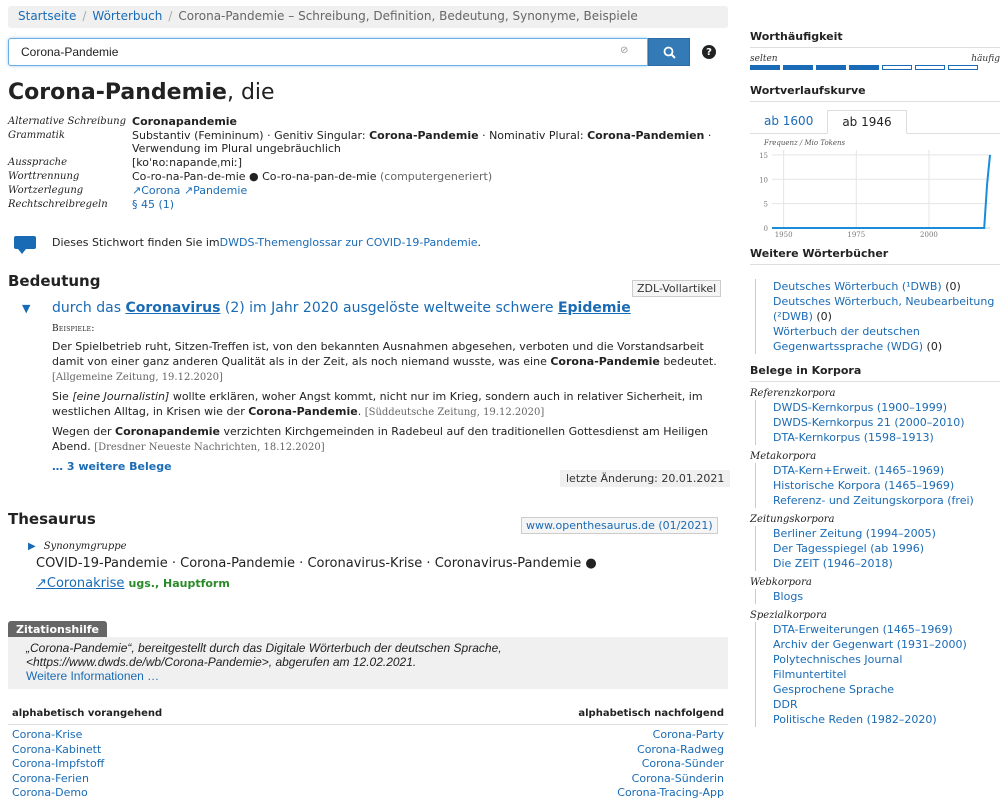 The width and height of the screenshot is (1000, 798). I want to click on chevron-right-icon: ▶, so click(32, 546).